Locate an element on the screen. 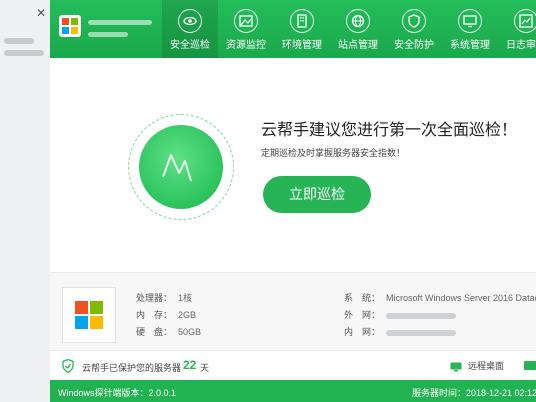 This screenshot has height=402, width=536. shield-icon is located at coordinates (414, 21).